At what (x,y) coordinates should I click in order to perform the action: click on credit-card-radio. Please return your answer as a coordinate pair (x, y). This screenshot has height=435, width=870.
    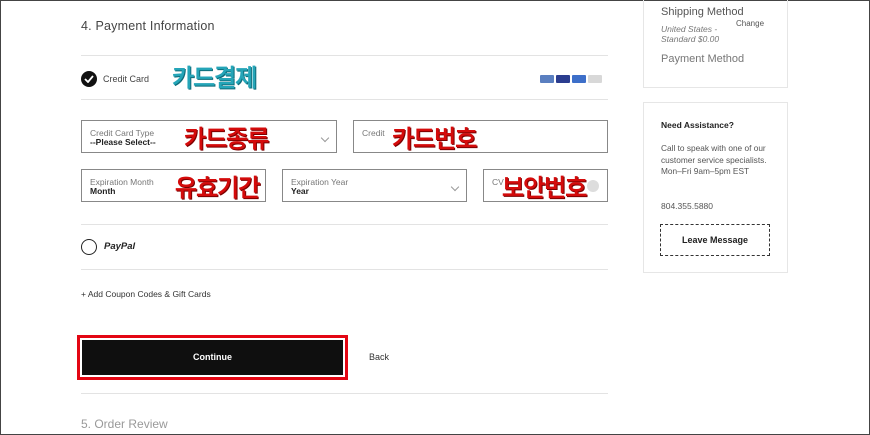
    Looking at the image, I should click on (89, 79).